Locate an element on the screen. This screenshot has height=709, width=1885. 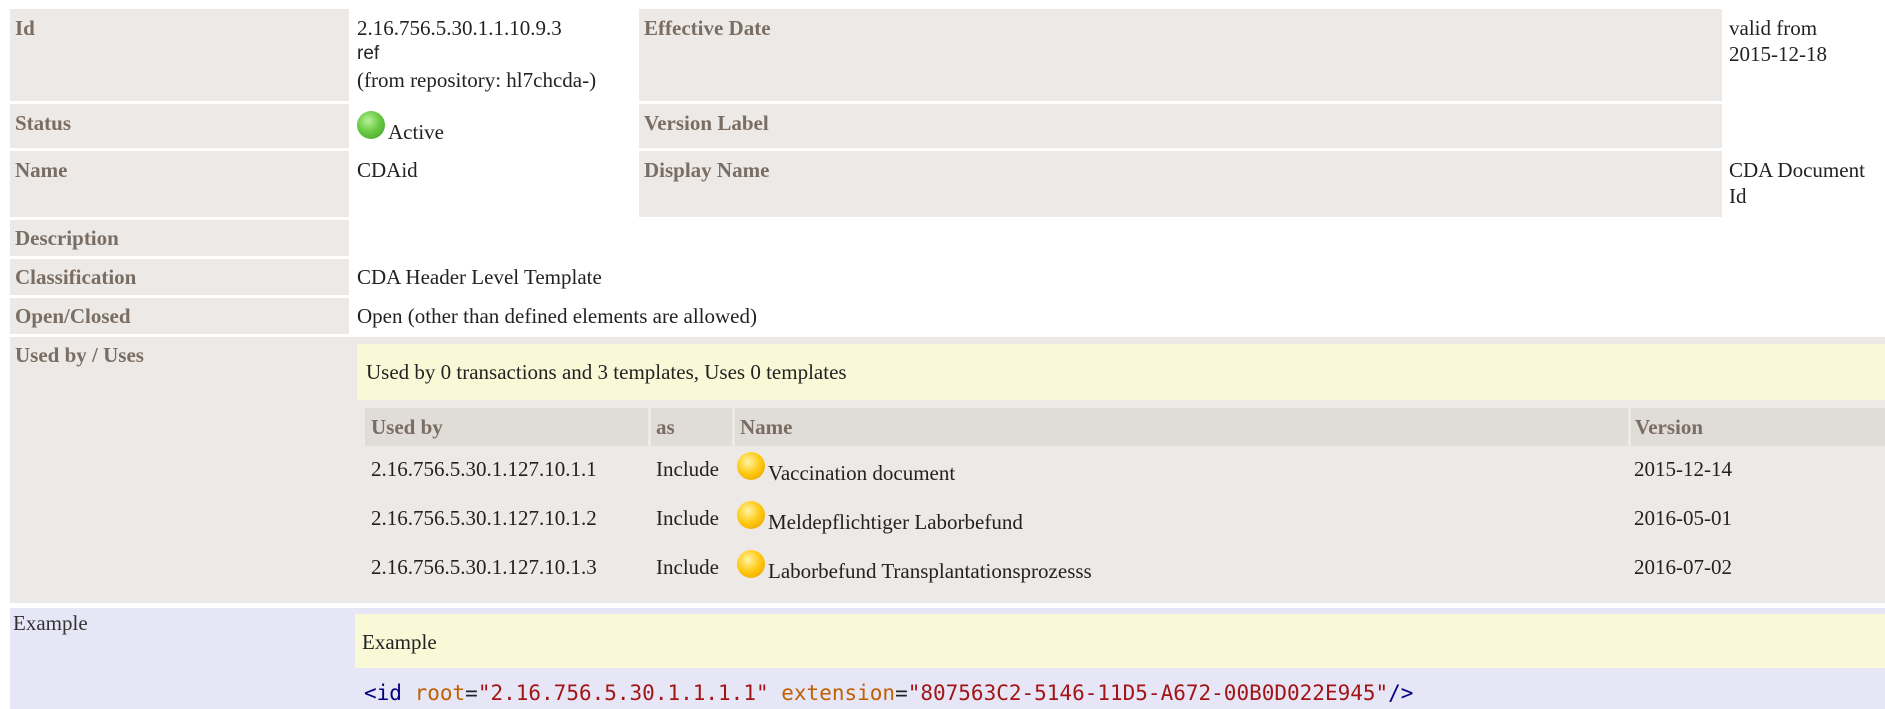
used-by-version: 2015-12-14 is located at coordinates (1683, 469).